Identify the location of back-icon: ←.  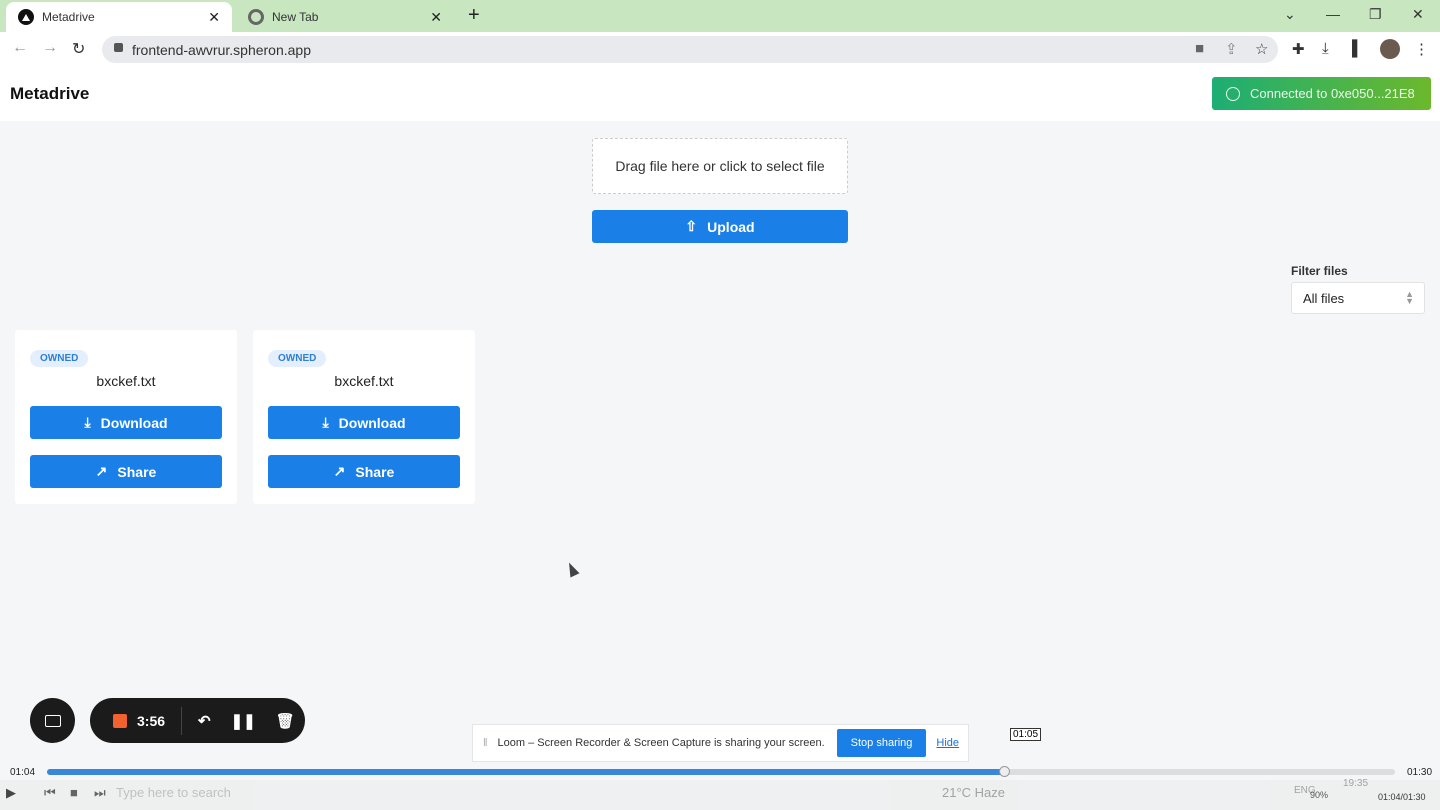
(20, 48).